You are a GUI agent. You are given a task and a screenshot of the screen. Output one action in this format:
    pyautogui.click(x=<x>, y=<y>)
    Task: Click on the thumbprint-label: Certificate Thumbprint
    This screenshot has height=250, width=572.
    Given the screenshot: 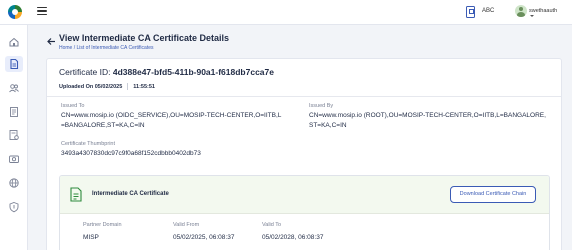 What is the action you would take?
    pyautogui.click(x=88, y=144)
    